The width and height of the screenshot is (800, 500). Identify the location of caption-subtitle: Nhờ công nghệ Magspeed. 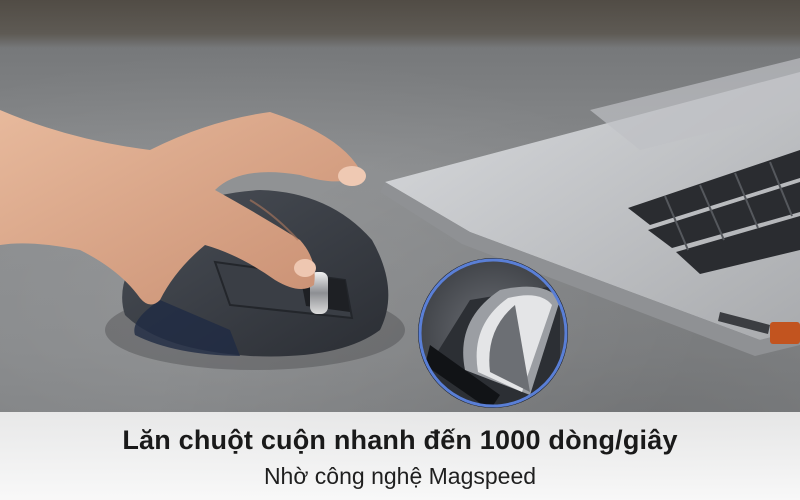
(400, 476).